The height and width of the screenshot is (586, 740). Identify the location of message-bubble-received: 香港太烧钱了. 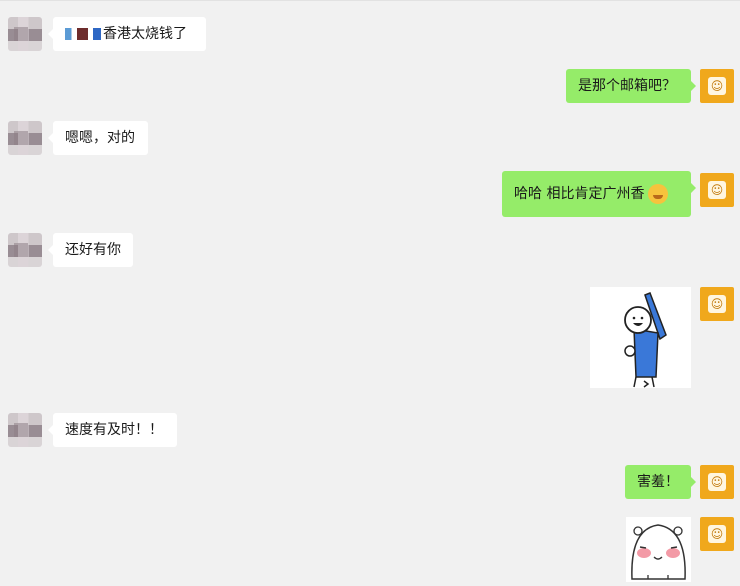
(127, 34).